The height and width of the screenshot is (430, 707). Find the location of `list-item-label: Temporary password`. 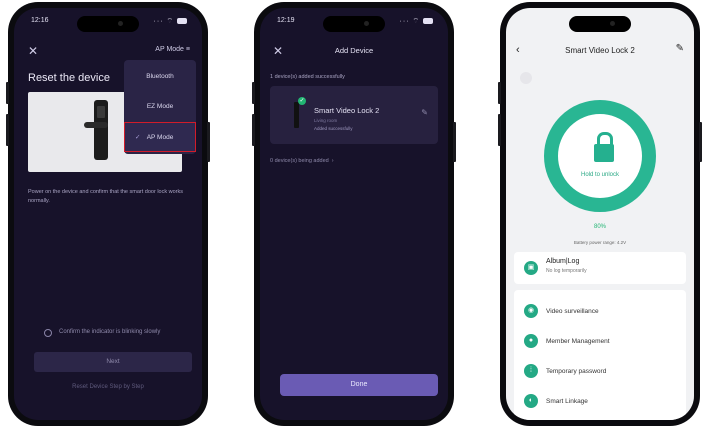

list-item-label: Temporary password is located at coordinates (576, 371).